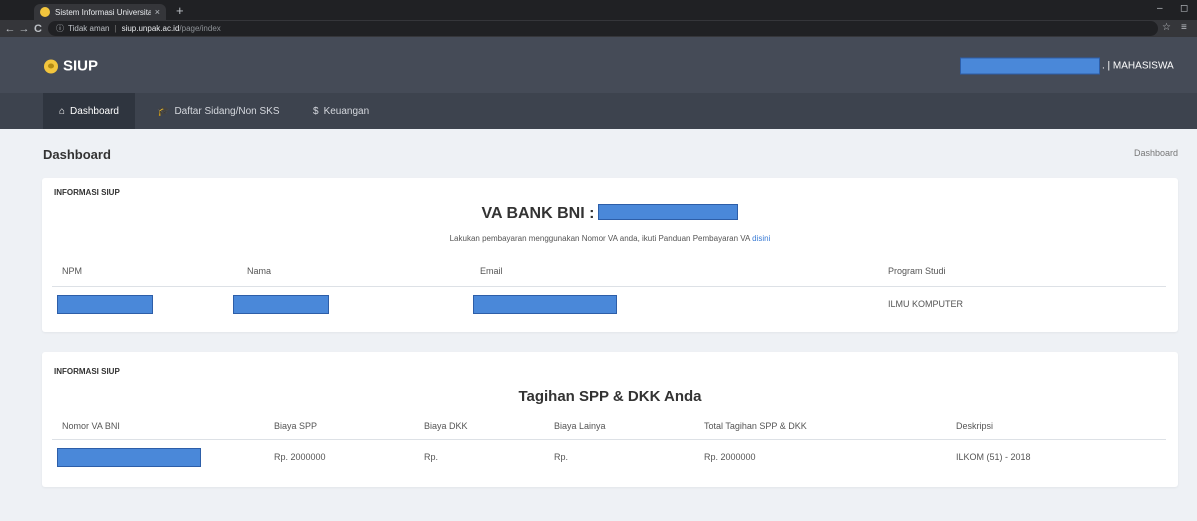 The image size is (1197, 521). I want to click on browser-tab: Sistem Informasi Universitas Pak ×, so click(100, 12).